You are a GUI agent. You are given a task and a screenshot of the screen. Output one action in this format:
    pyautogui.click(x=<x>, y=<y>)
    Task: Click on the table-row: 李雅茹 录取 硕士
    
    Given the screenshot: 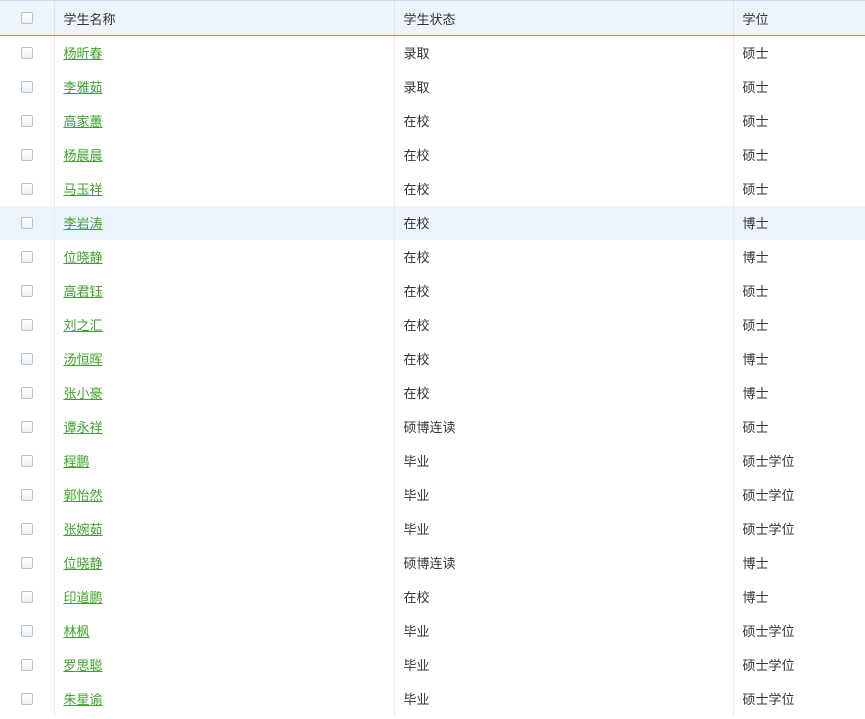 What is the action you would take?
    pyautogui.click(x=432, y=86)
    